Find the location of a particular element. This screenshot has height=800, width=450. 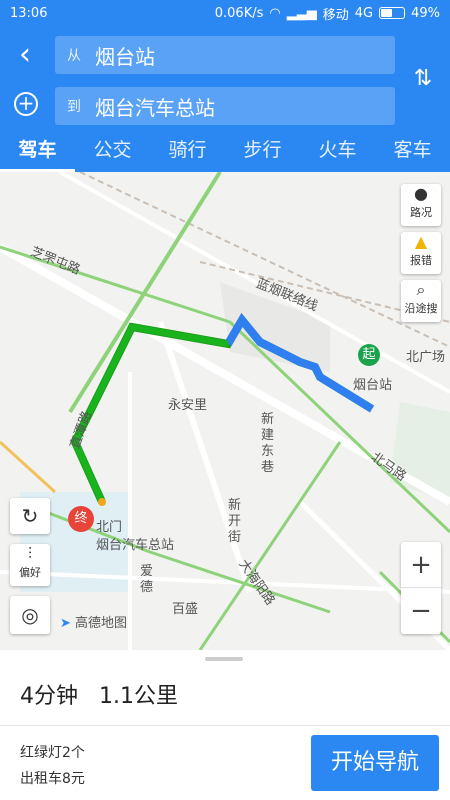

map-label-road8: 爱德 is located at coordinates (147, 579).